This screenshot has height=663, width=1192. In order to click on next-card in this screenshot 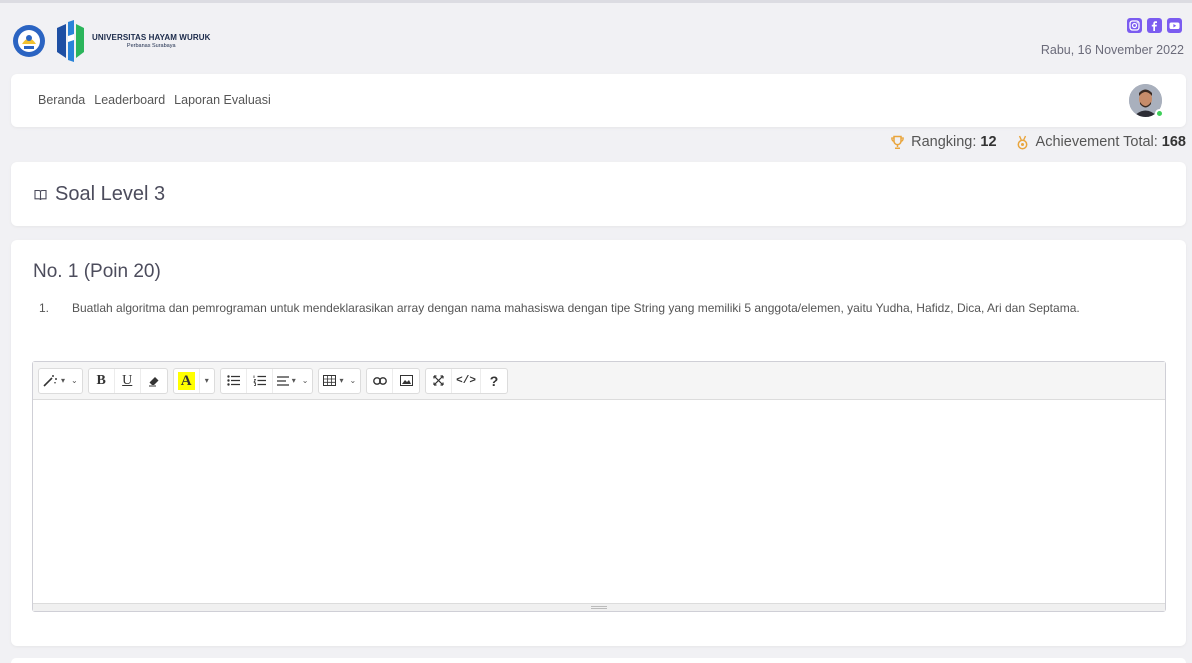, I will do `click(598, 660)`.